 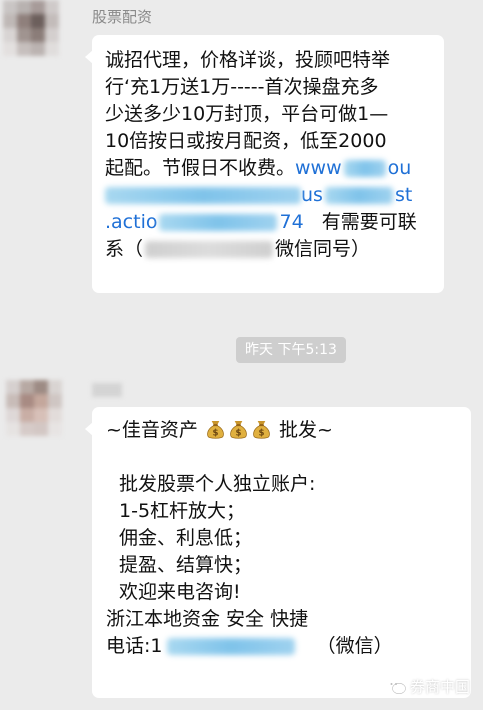 What do you see at coordinates (200, 168) in the screenshot?
I see `message-text: 起配。节假日不收费。` at bounding box center [200, 168].